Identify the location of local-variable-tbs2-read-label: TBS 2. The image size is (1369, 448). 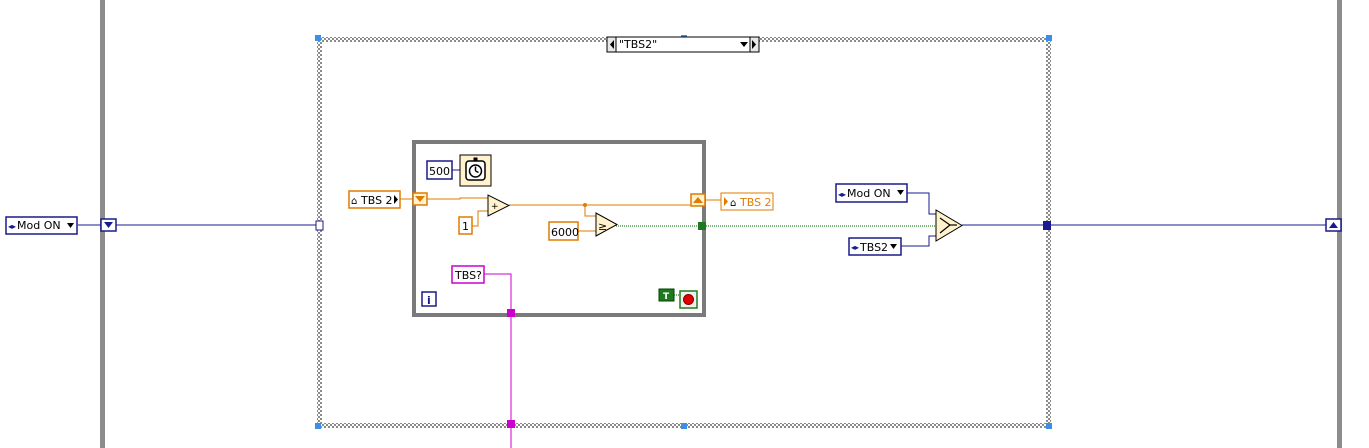
(376, 200).